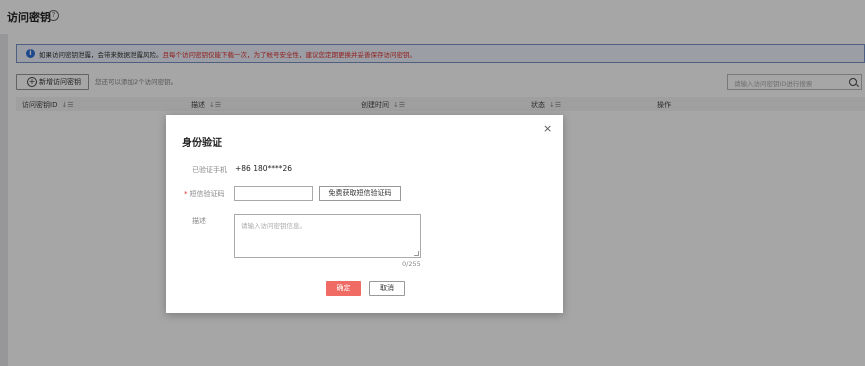  I want to click on resize-handle-icon, so click(416, 253).